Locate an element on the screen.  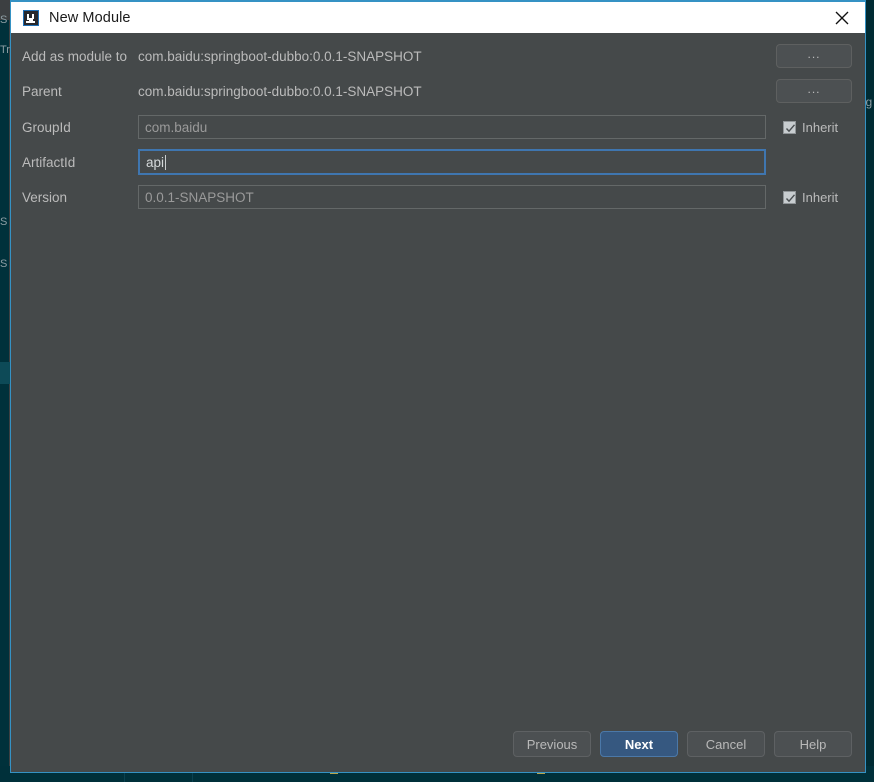
artifactid-input-value: api is located at coordinates (155, 162).